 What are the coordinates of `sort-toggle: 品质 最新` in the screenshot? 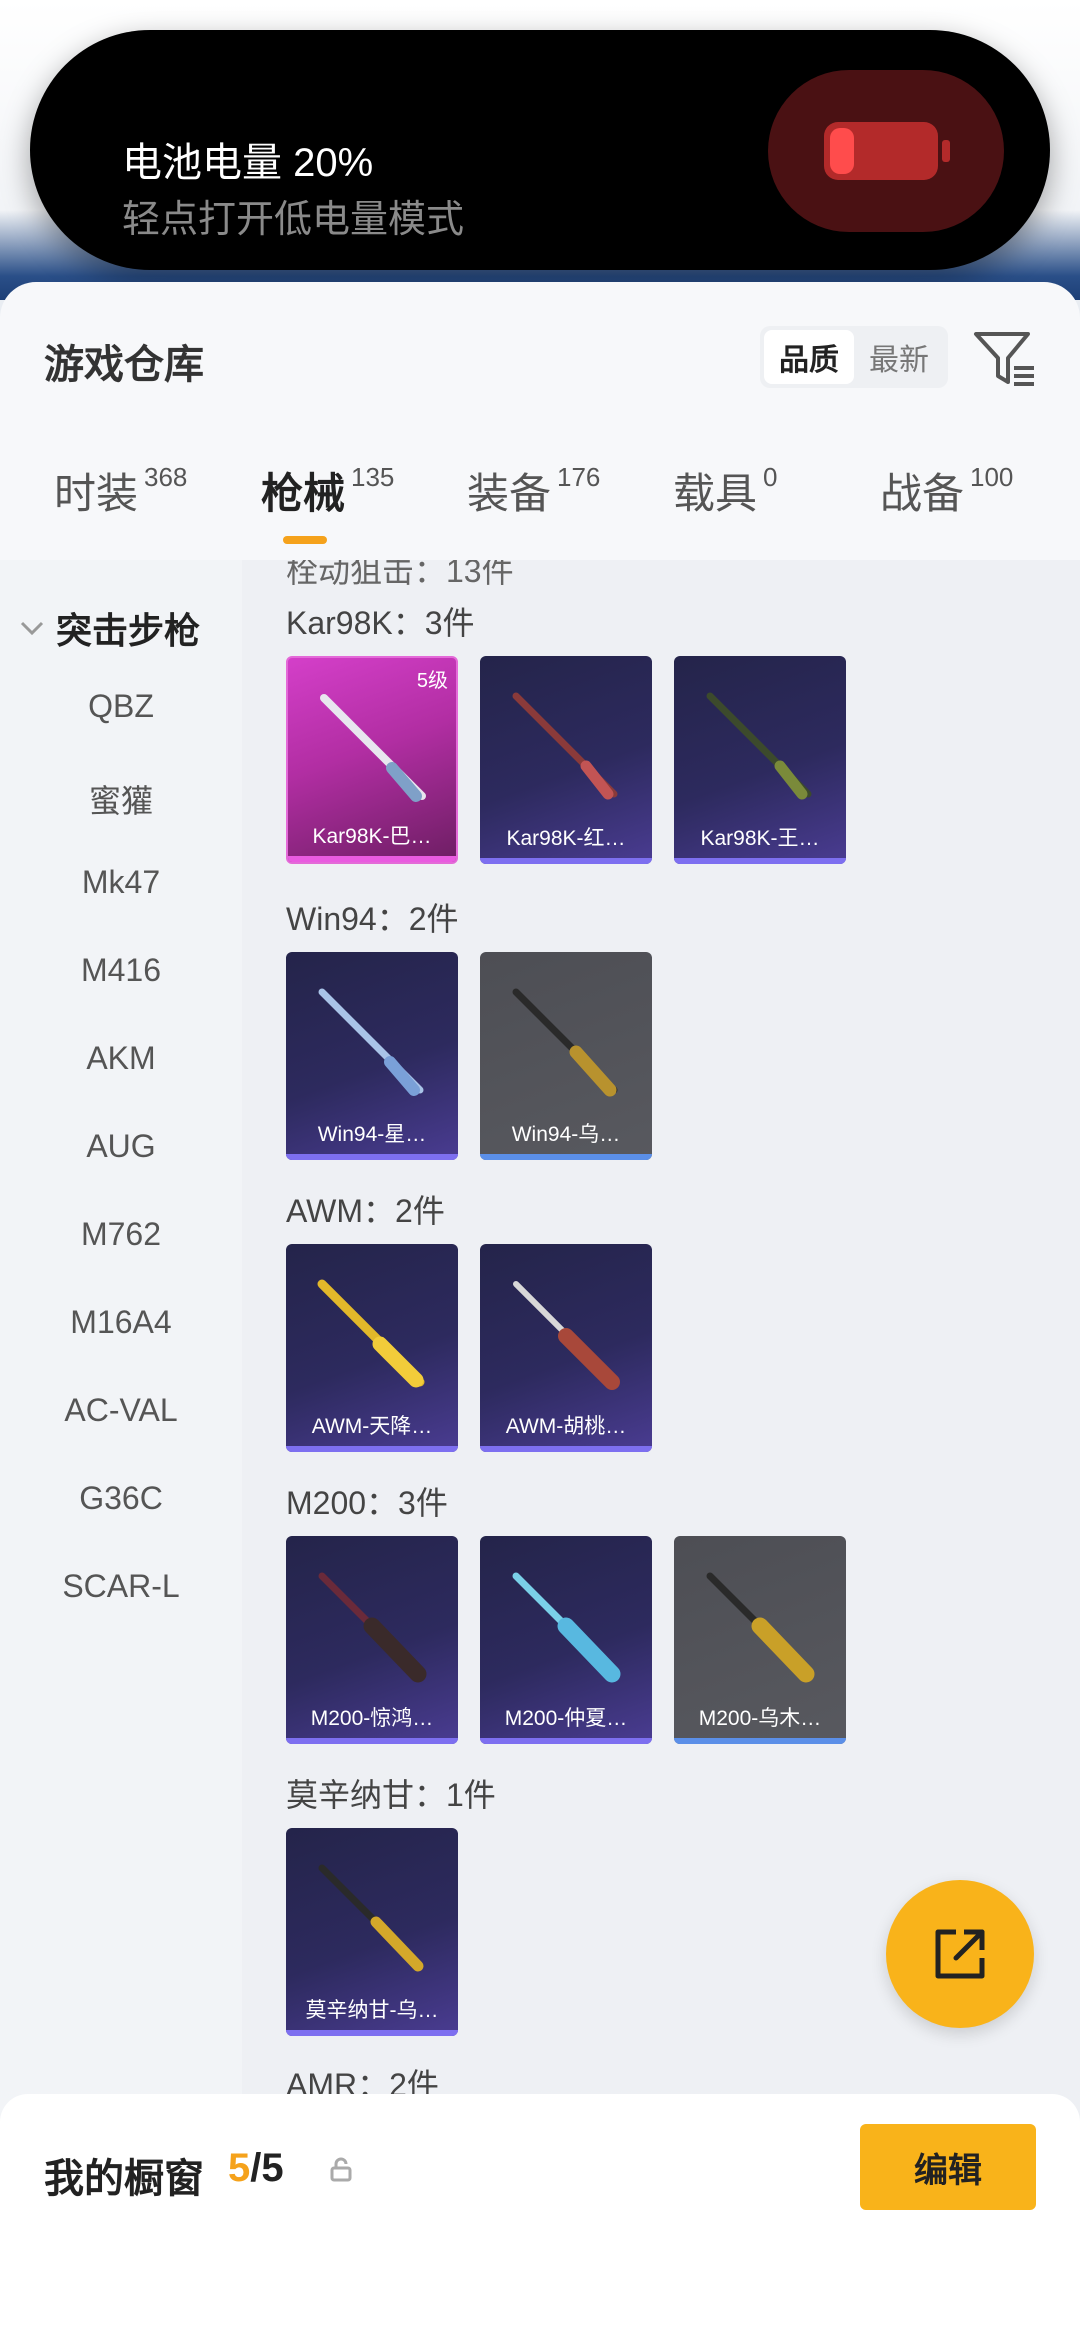 It's located at (854, 357).